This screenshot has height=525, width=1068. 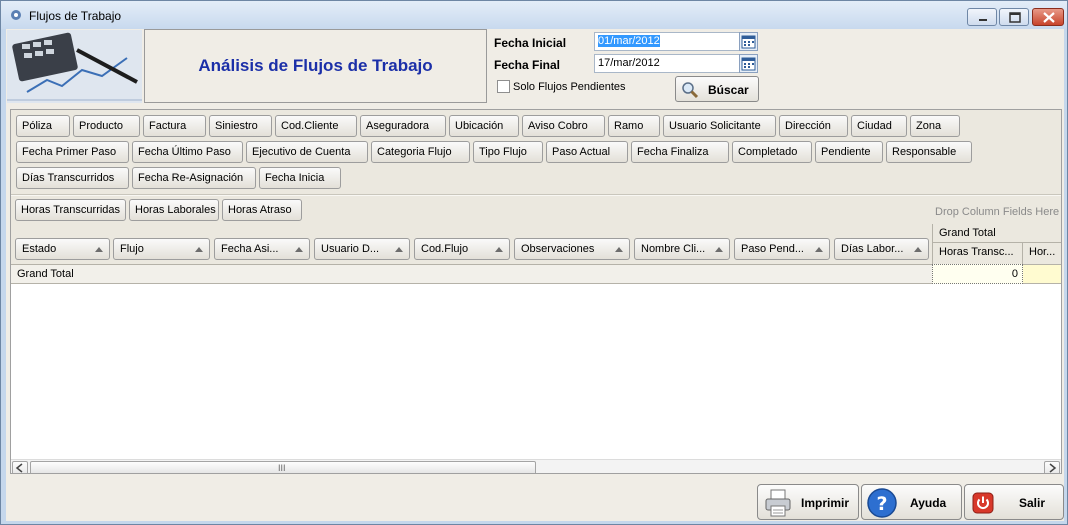 What do you see at coordinates (508, 152) in the screenshot?
I see `field-tipo-flujo: Tipo Flujo` at bounding box center [508, 152].